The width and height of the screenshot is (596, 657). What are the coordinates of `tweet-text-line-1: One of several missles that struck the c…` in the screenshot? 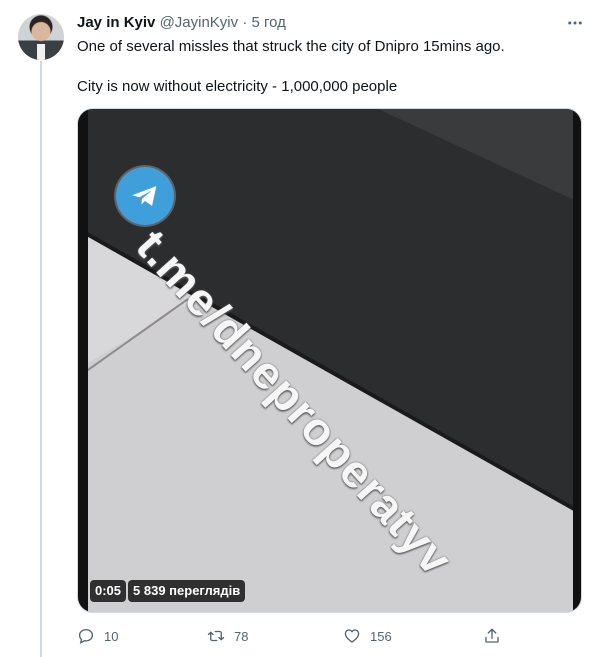 It's located at (291, 46).